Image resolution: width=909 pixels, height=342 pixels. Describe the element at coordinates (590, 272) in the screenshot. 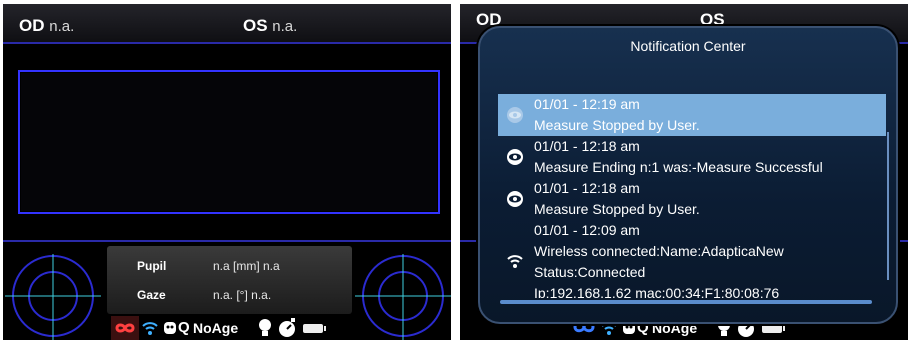

I see `notification-message: Status:Connected` at that location.